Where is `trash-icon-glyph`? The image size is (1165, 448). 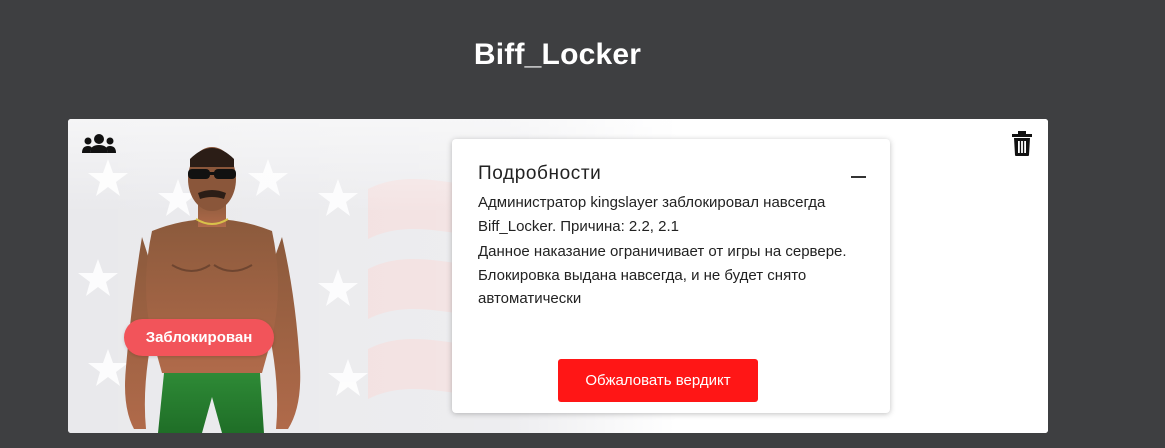
trash-icon-glyph is located at coordinates (1022, 143).